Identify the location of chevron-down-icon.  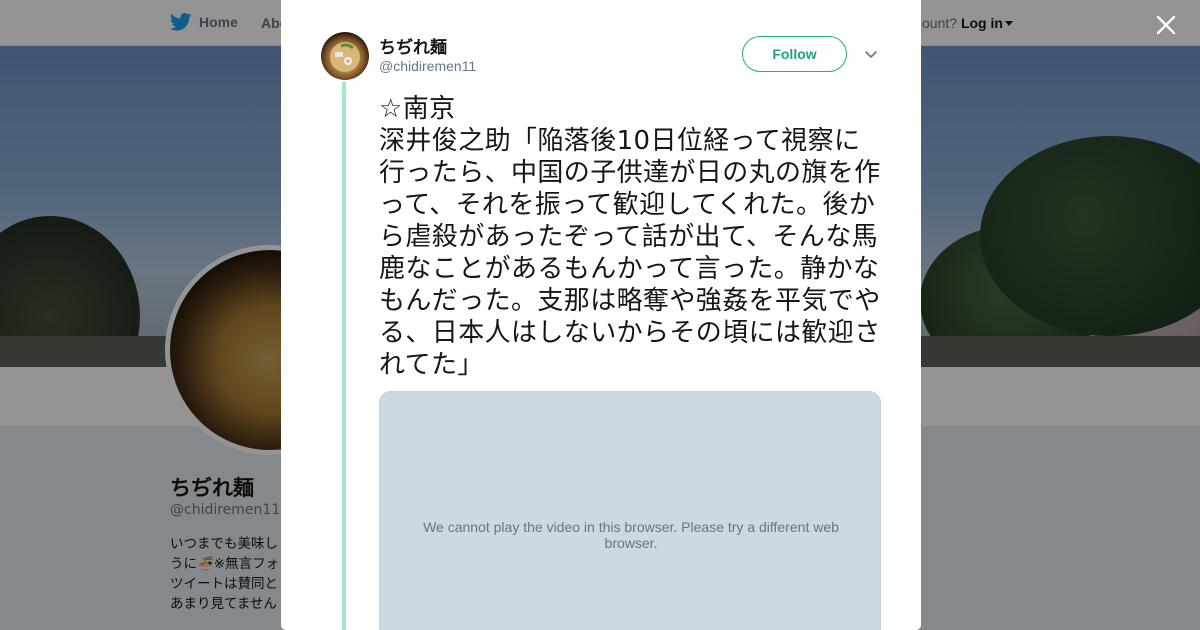
(871, 54).